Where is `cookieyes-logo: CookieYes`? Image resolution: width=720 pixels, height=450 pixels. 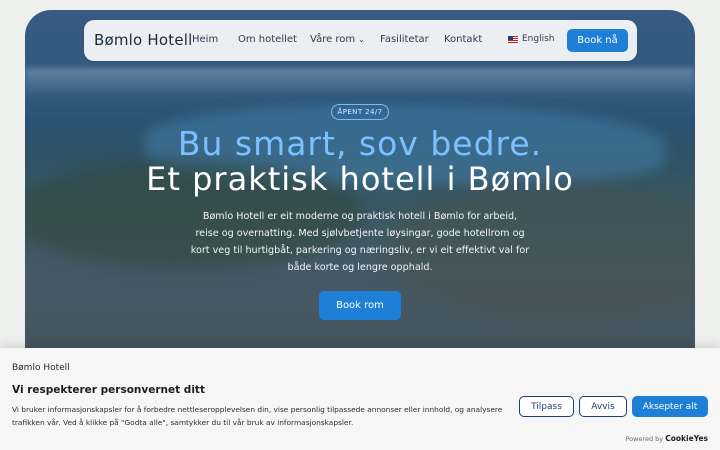 cookieyes-logo: CookieYes is located at coordinates (686, 438).